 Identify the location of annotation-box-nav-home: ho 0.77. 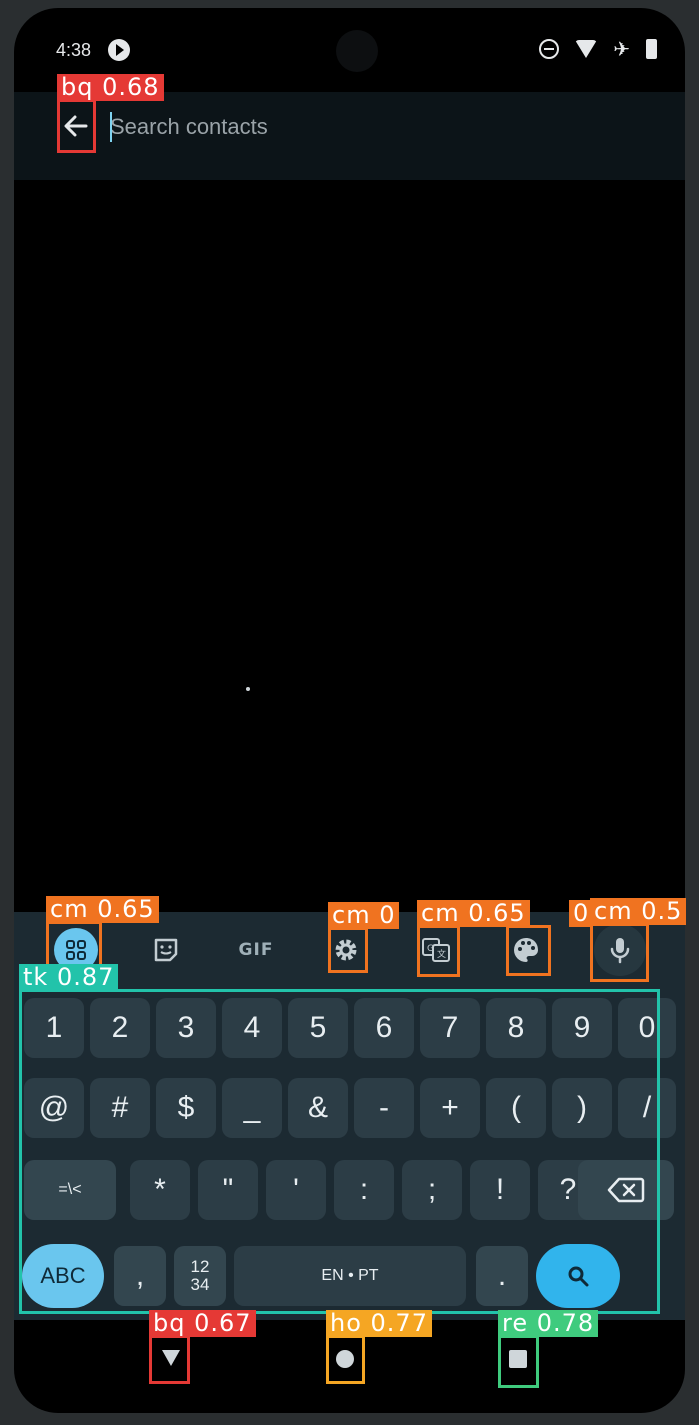
(379, 1347).